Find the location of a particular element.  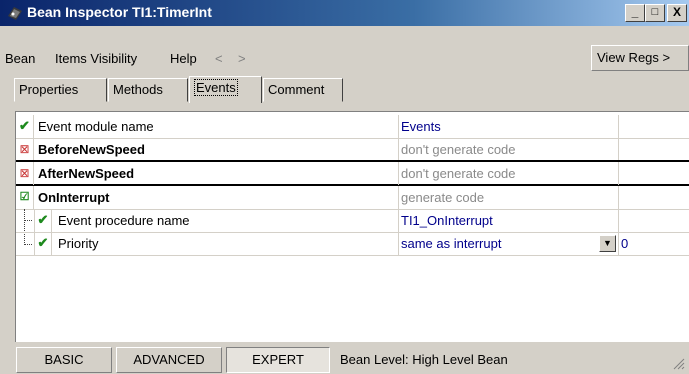

maximize-button: □ is located at coordinates (655, 13).